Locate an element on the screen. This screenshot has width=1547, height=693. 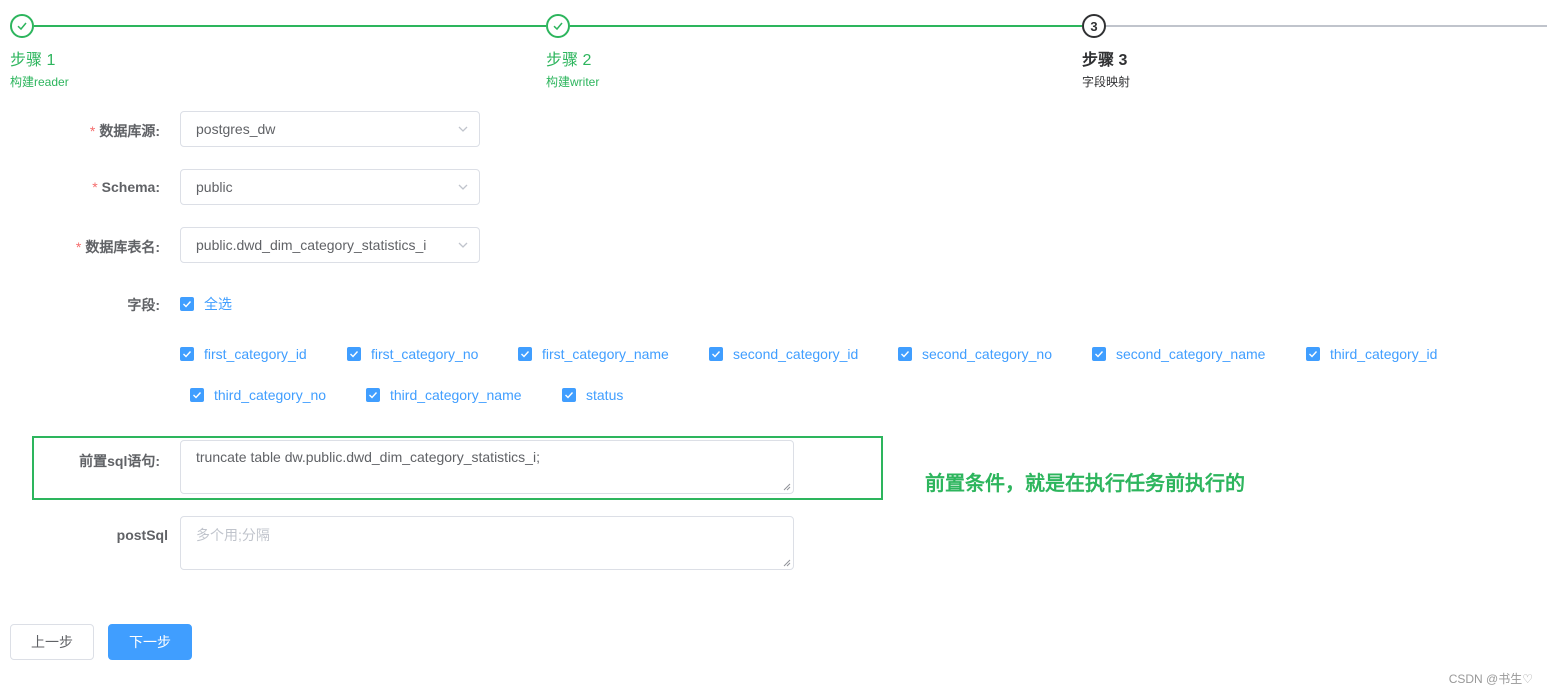
field-label: first_category_id is located at coordinates (255, 354).